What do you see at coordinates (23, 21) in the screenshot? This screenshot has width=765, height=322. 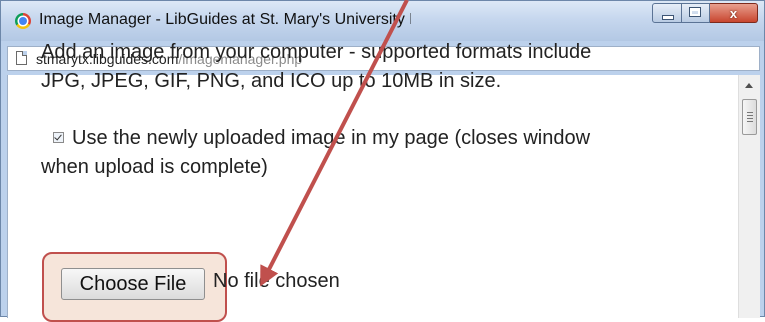 I see `chrome-icon` at bounding box center [23, 21].